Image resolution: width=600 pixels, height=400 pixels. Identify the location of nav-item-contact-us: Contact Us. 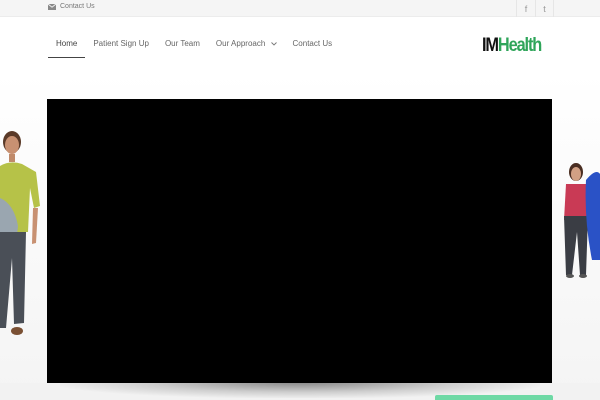
(313, 48).